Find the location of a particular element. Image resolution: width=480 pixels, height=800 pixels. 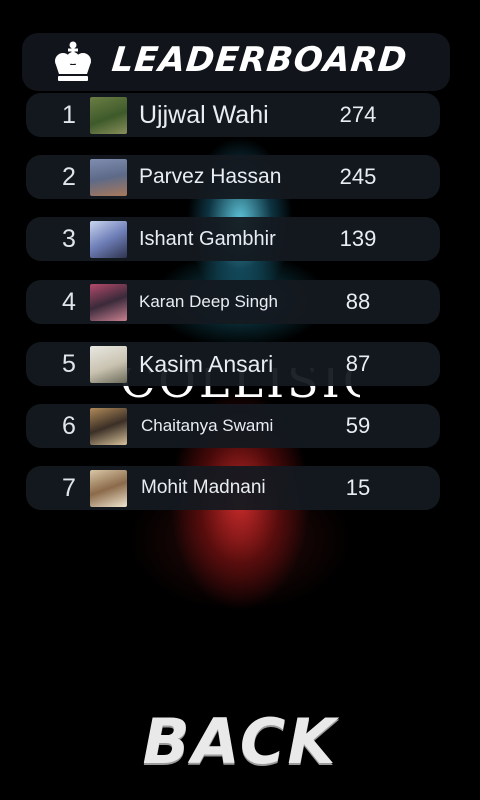

player-name: Chaitanya Swami is located at coordinates (207, 425).